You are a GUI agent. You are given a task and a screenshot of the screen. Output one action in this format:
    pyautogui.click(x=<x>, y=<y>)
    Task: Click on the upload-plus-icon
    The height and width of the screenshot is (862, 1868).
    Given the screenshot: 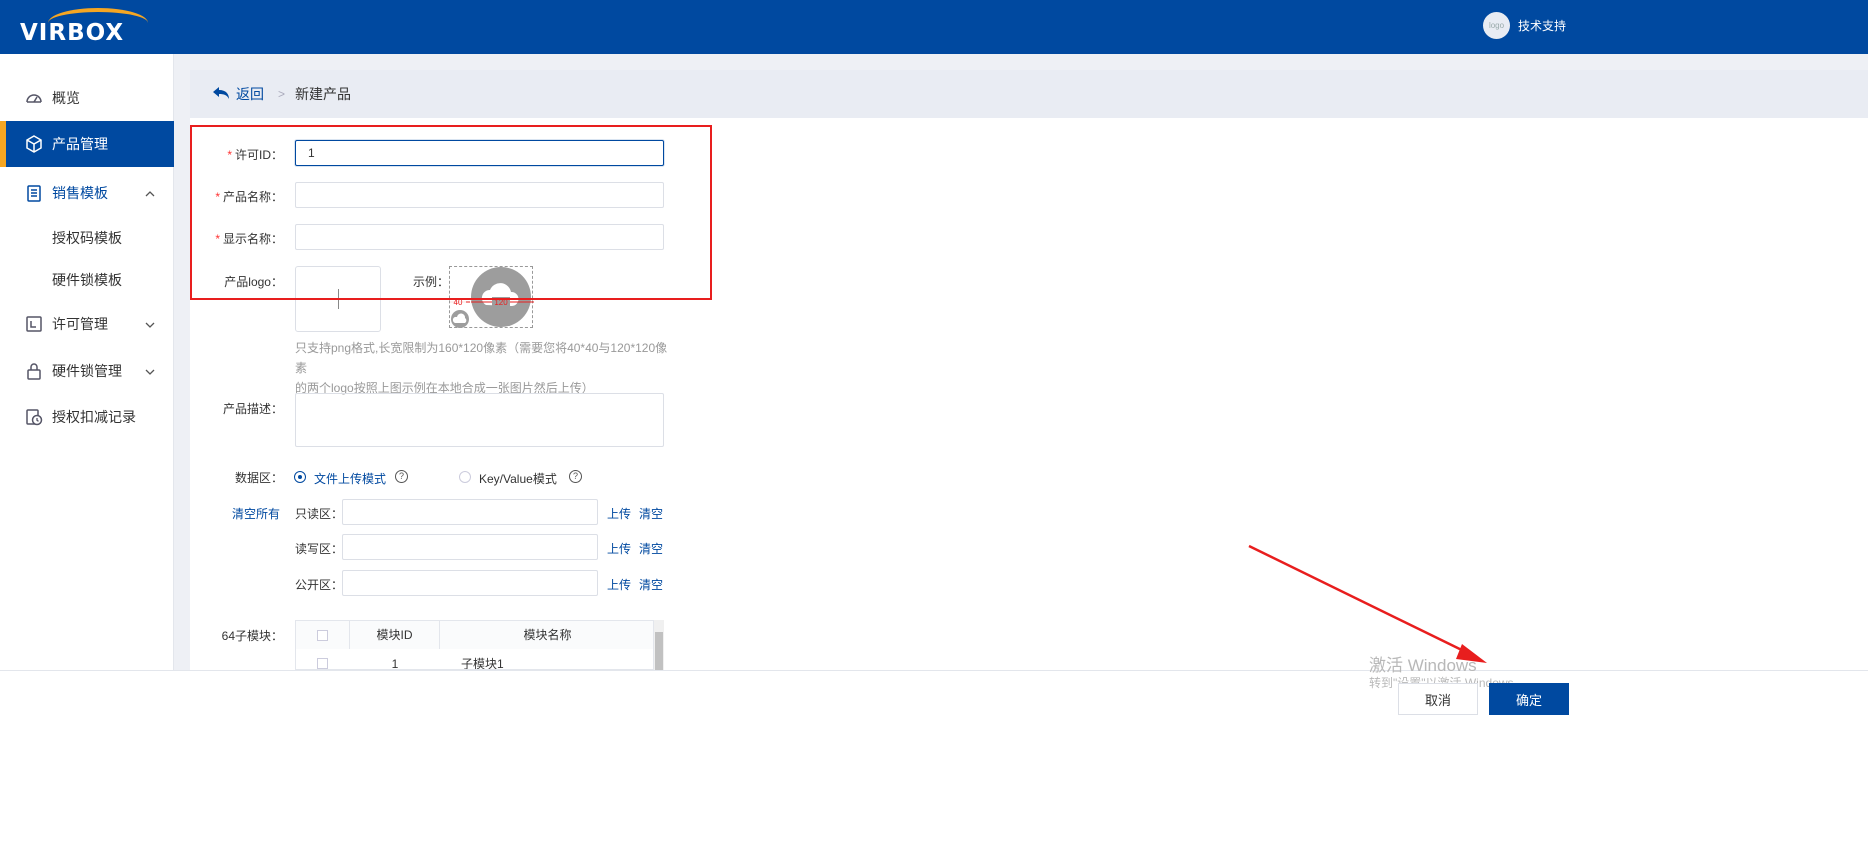 What is the action you would take?
    pyautogui.click(x=338, y=299)
    